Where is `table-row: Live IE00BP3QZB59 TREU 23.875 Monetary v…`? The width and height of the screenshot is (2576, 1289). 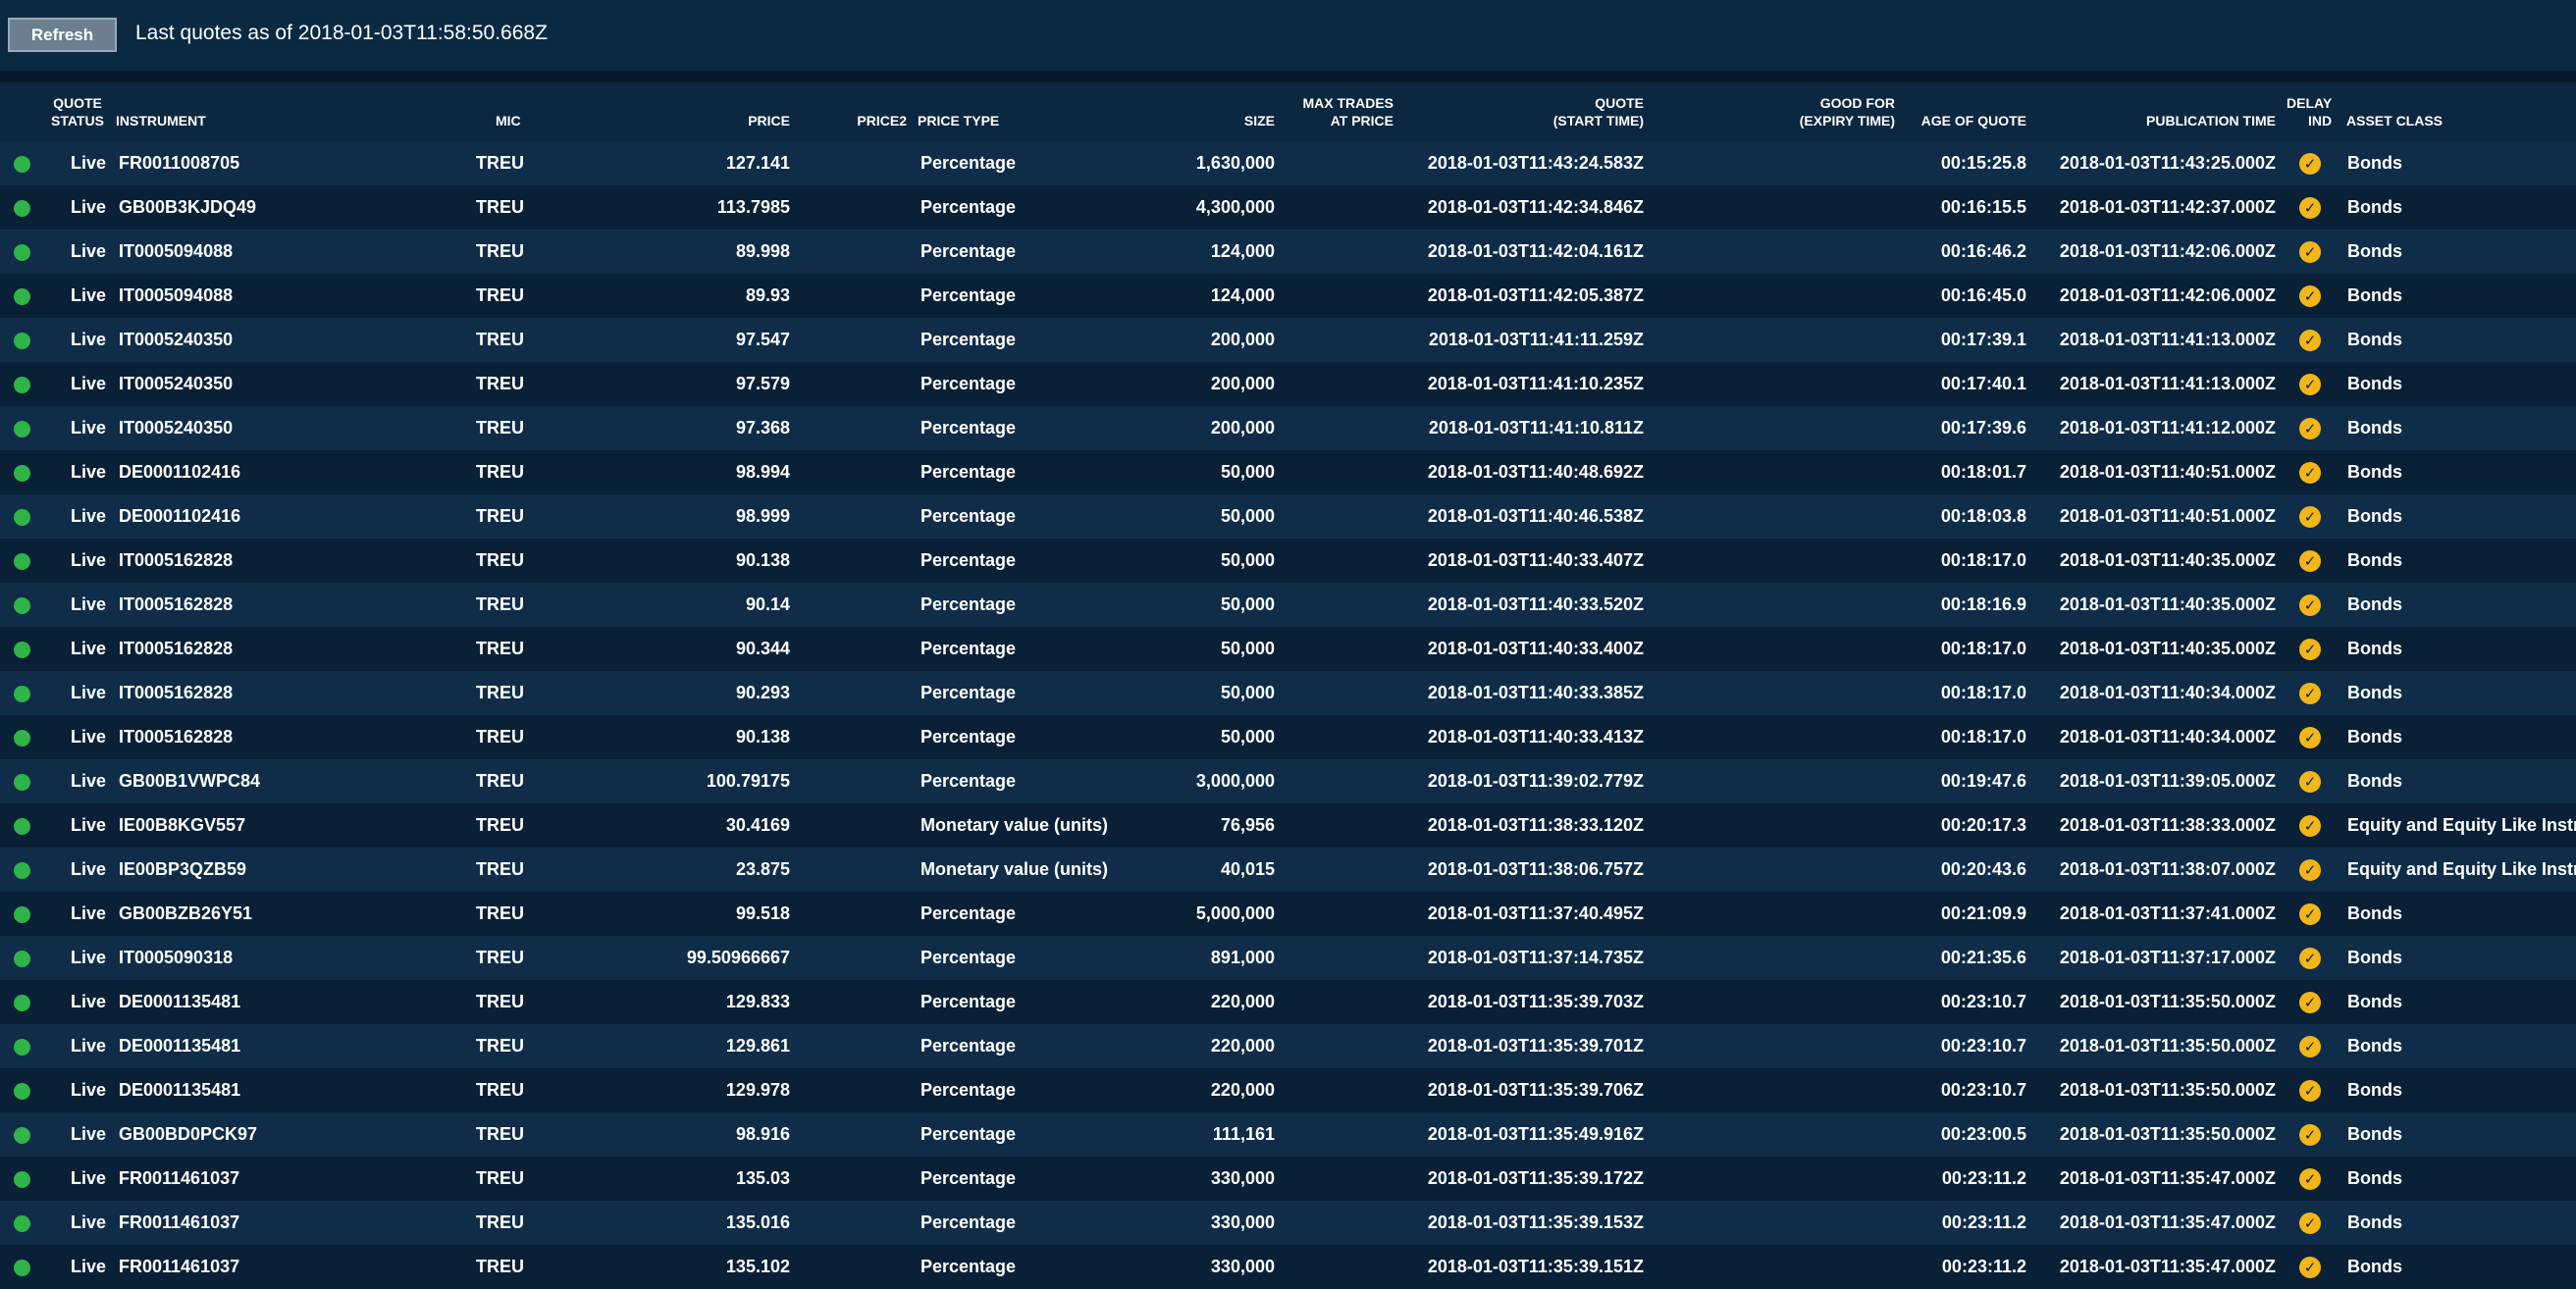
table-row: Live IE00BP3QZB59 TREU 23.875 Monetary v… is located at coordinates (1288, 870).